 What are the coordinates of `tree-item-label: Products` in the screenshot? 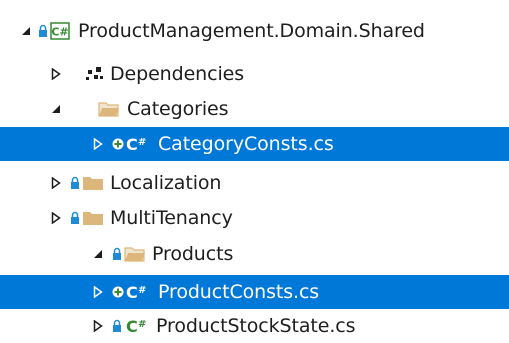 It's located at (193, 254).